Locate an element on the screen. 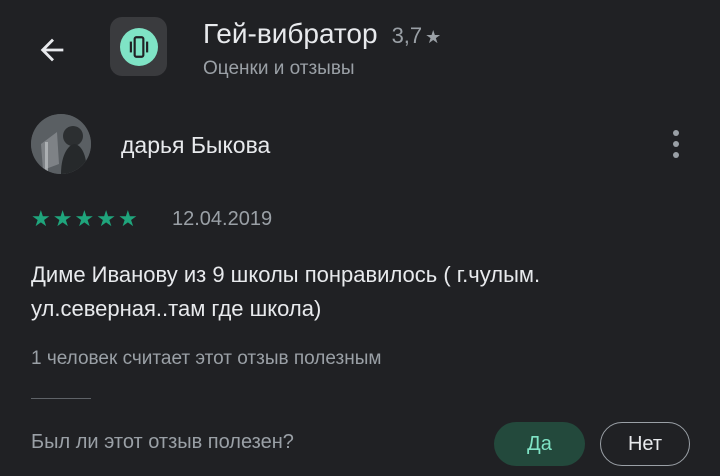  no-button: Нет is located at coordinates (645, 444).